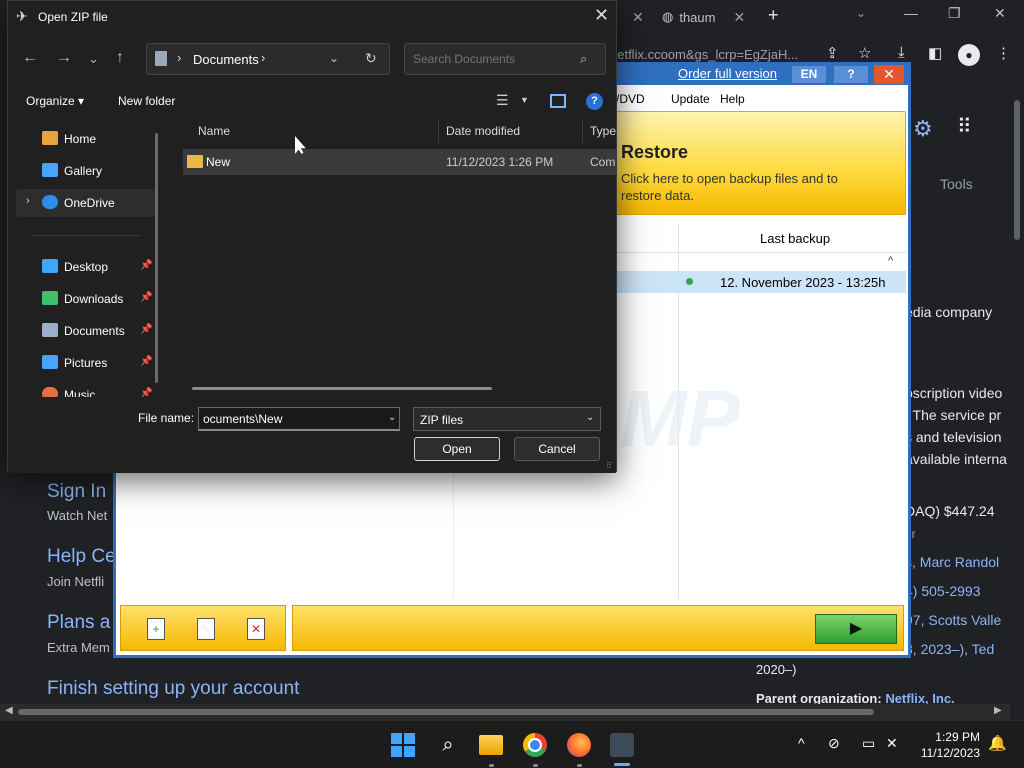  Describe the element at coordinates (832, 53) in the screenshot. I see `share-icon: ⇪` at that location.